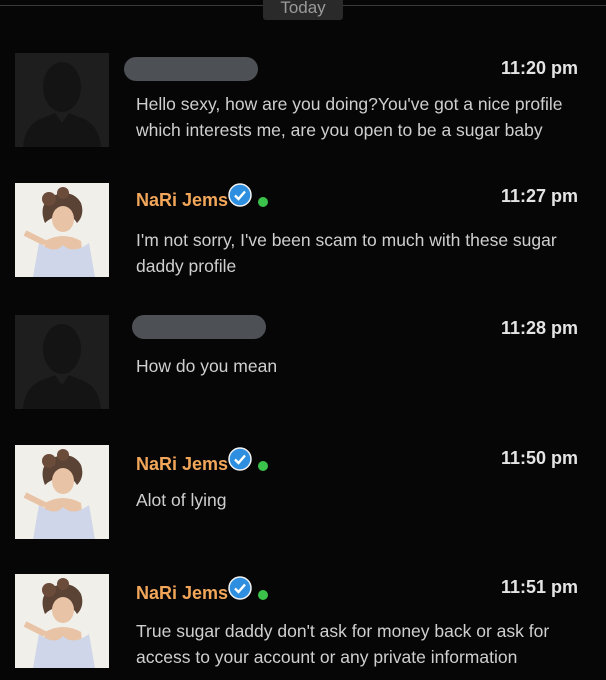 This screenshot has width=606, height=680. Describe the element at coordinates (539, 328) in the screenshot. I see `message-time: 11:28 pm` at that location.